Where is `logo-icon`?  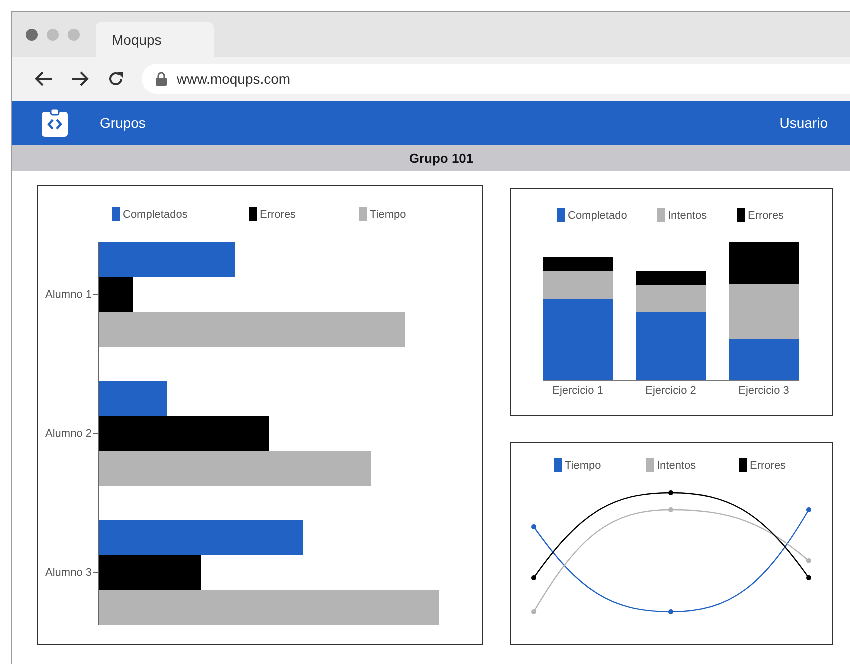
logo-icon is located at coordinates (55, 123).